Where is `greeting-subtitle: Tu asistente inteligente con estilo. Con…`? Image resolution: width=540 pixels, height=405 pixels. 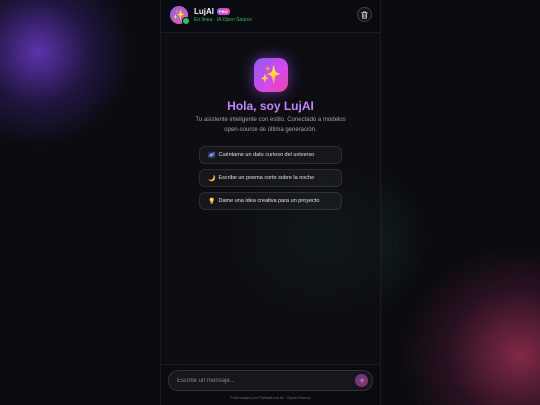 greeting-subtitle: Tu asistente inteligente con estilo. Con… is located at coordinates (270, 125).